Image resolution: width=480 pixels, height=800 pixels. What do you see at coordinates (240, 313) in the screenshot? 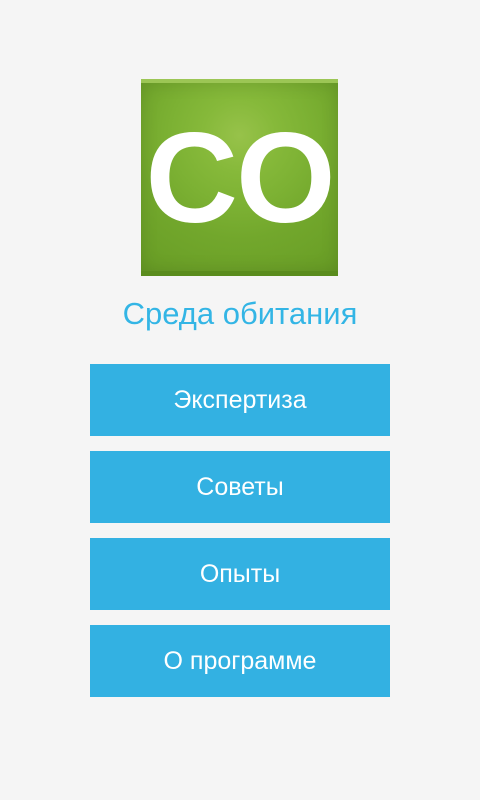
I see `app-title: Среда обитания` at bounding box center [240, 313].